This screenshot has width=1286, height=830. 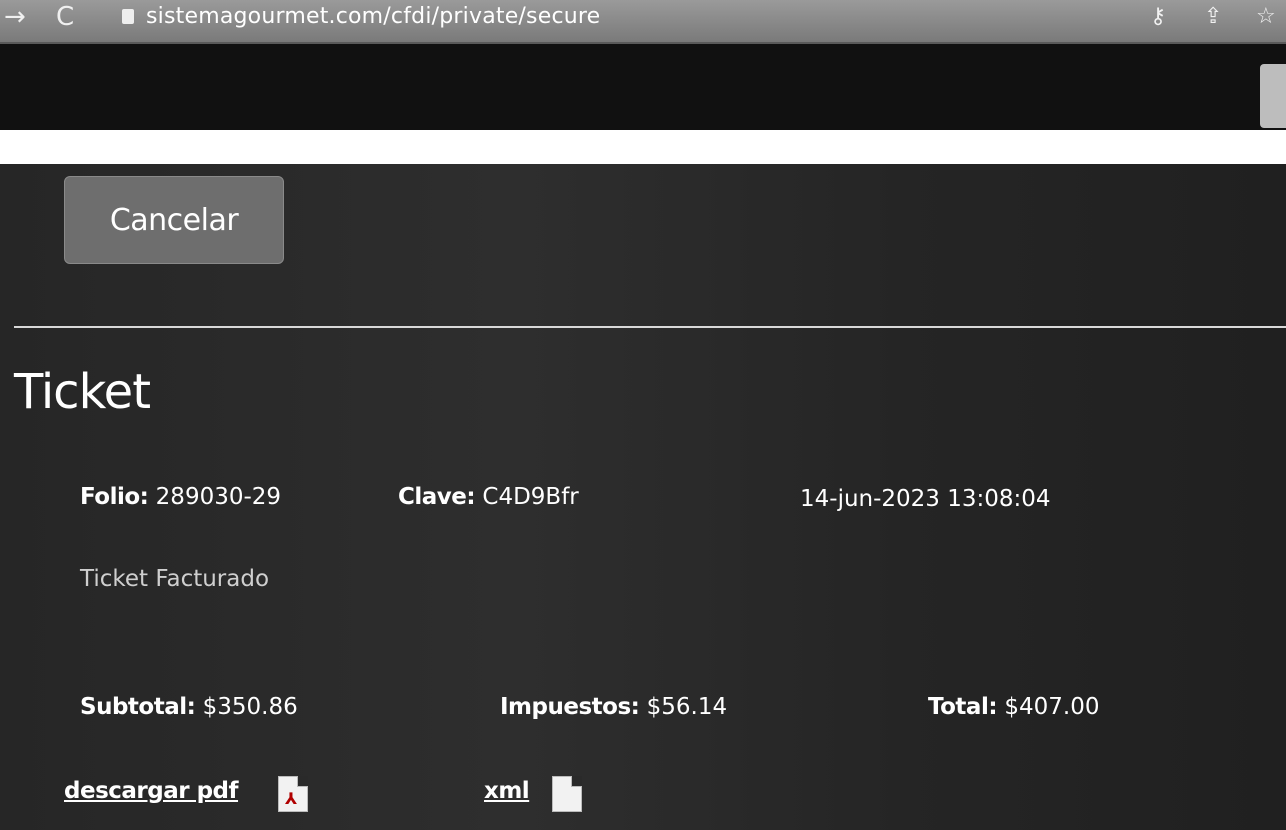 I want to click on back-icon: →, so click(x=15, y=17).